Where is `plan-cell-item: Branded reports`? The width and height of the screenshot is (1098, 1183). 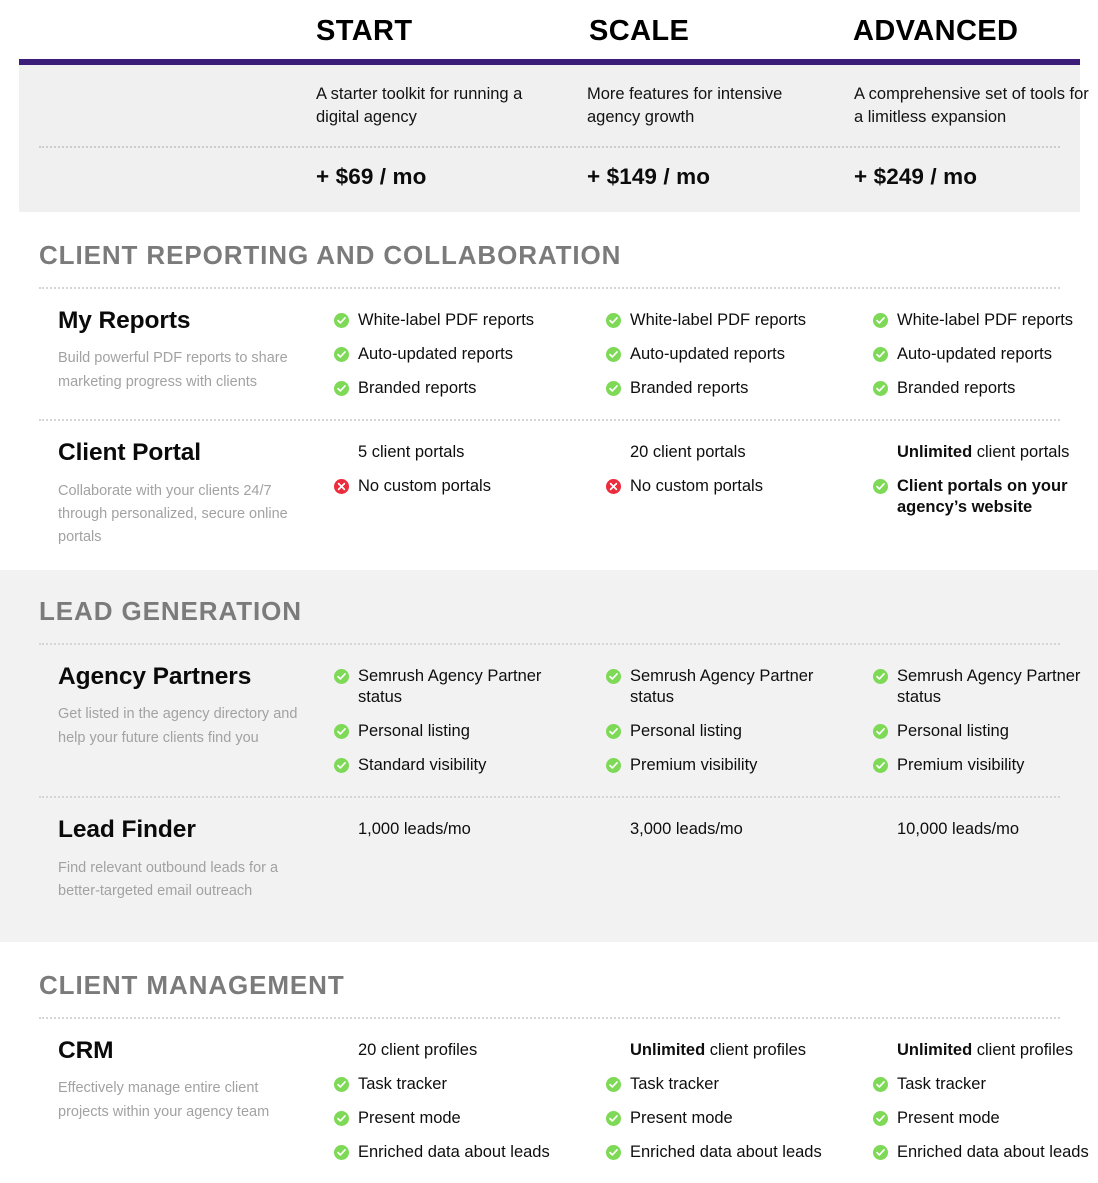 plan-cell-item: Branded reports is located at coordinates (985, 388).